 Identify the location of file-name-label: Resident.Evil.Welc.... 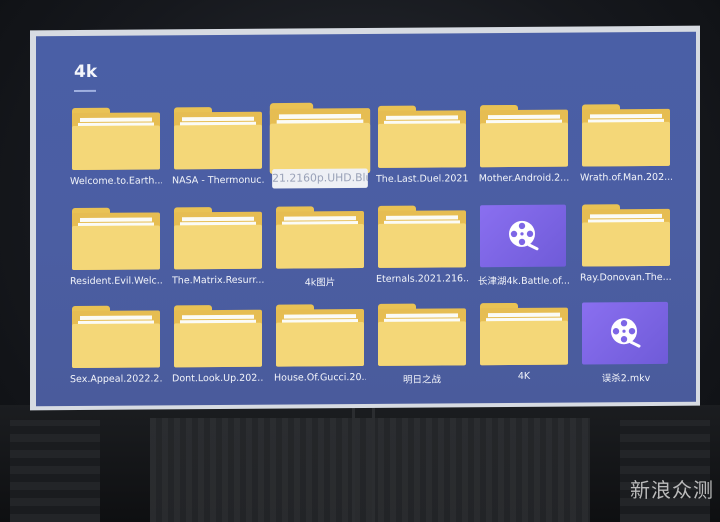
(116, 281).